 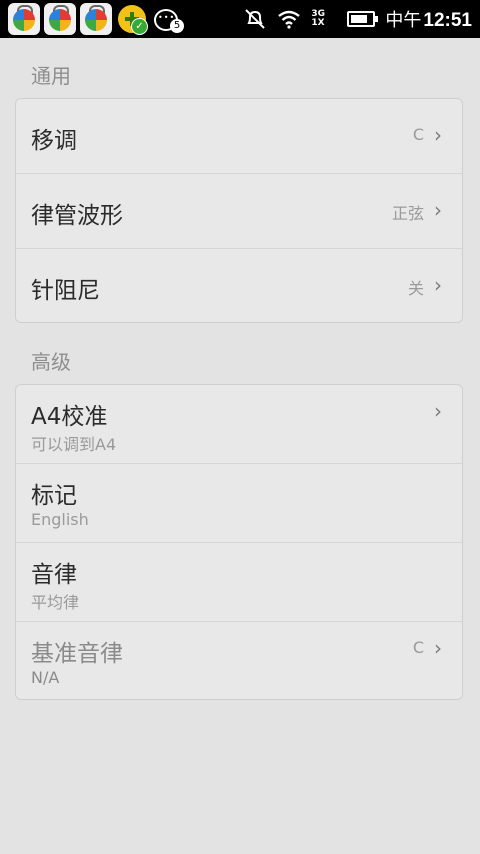 I want to click on clock: 中午 12:51, so click(x=428, y=20).